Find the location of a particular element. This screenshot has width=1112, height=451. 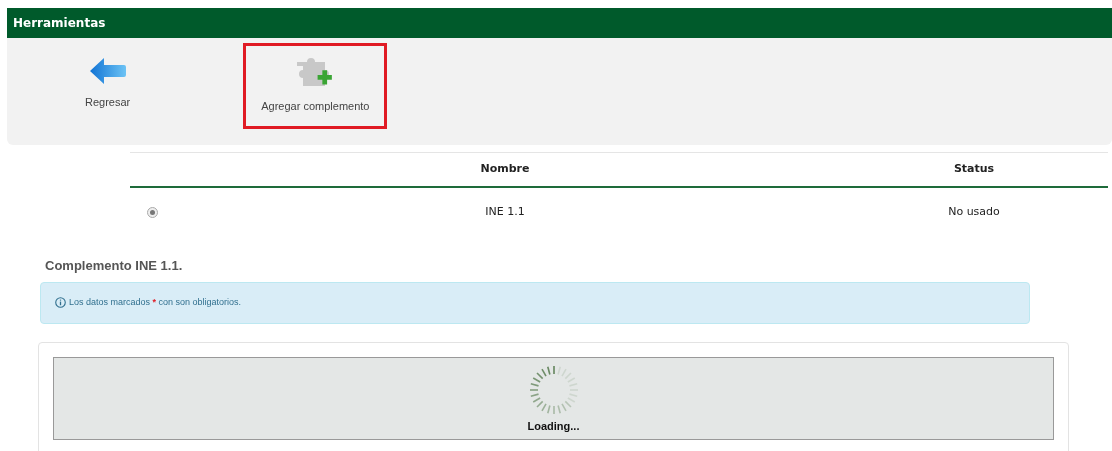

column-header: Status is located at coordinates (974, 169).